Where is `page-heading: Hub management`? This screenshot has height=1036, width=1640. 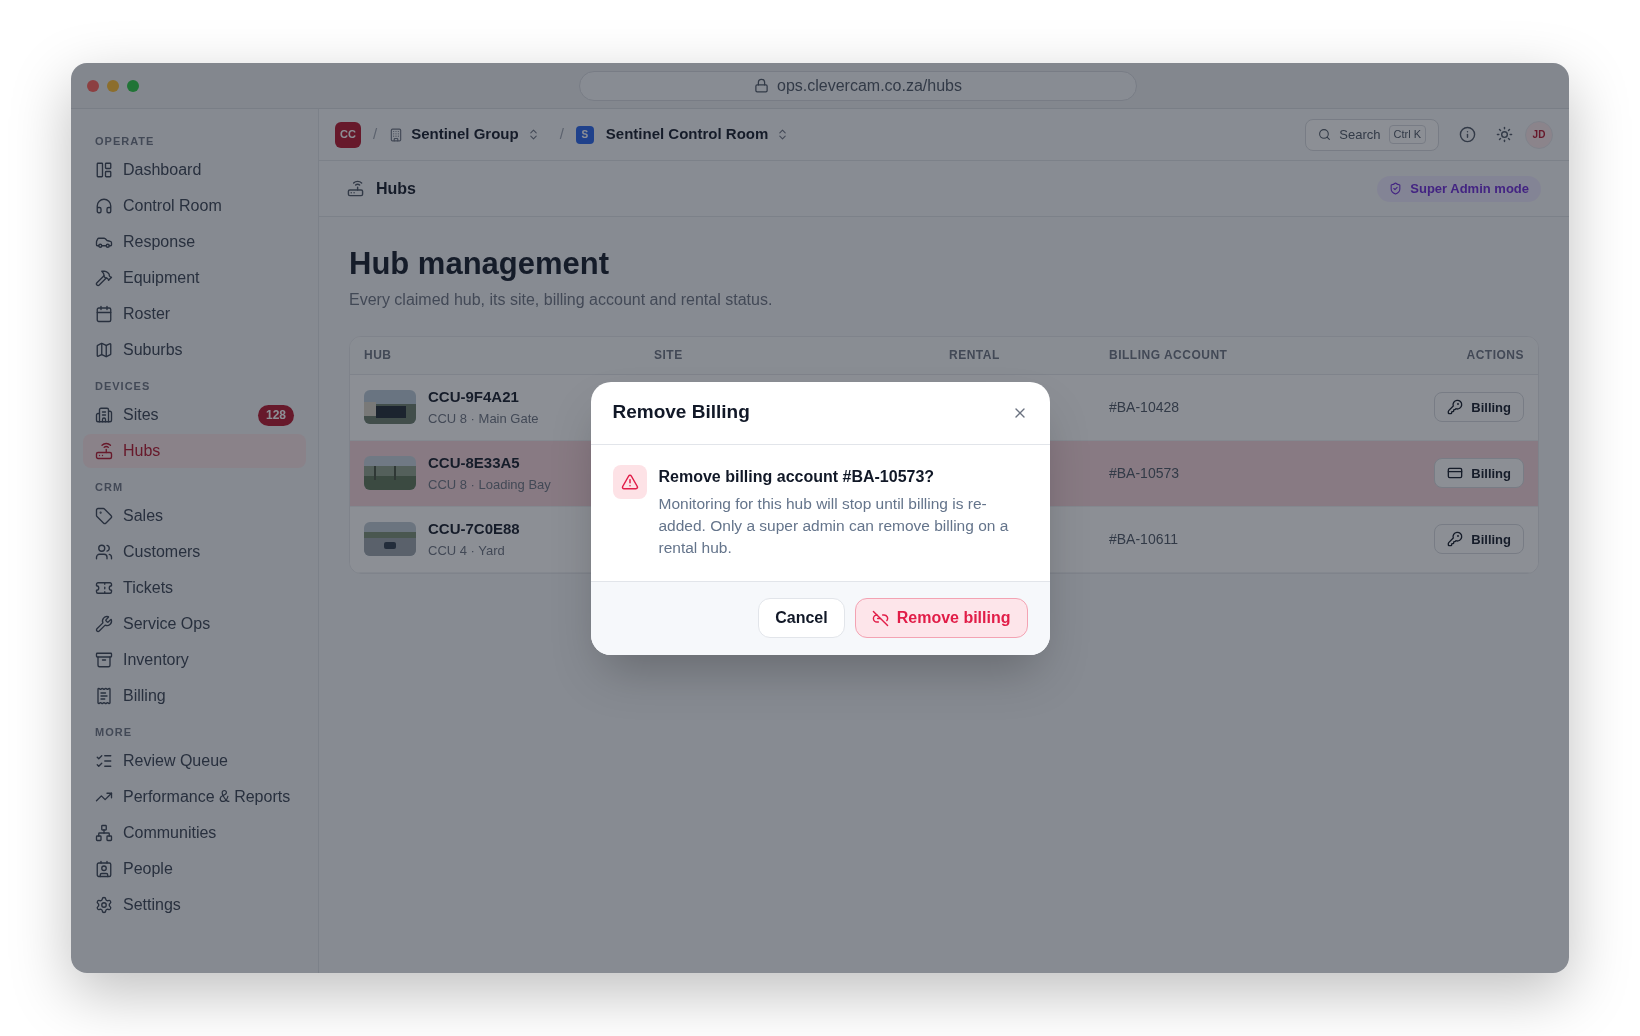 page-heading: Hub management is located at coordinates (480, 264).